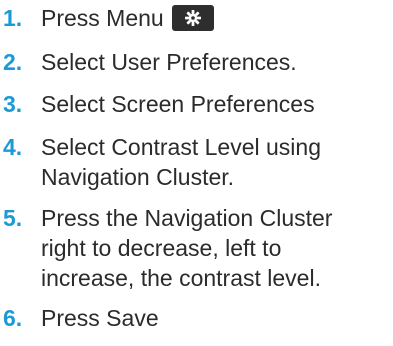 This screenshot has width=393, height=346. What do you see at coordinates (169, 62) in the screenshot?
I see `step-line-text: Select User Preferences.` at bounding box center [169, 62].